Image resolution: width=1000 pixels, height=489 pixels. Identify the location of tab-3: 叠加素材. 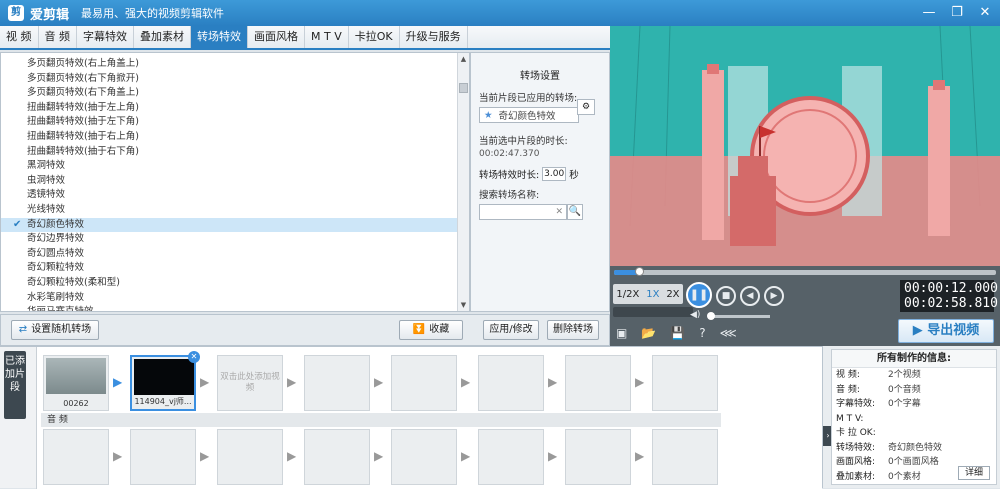
(162, 37).